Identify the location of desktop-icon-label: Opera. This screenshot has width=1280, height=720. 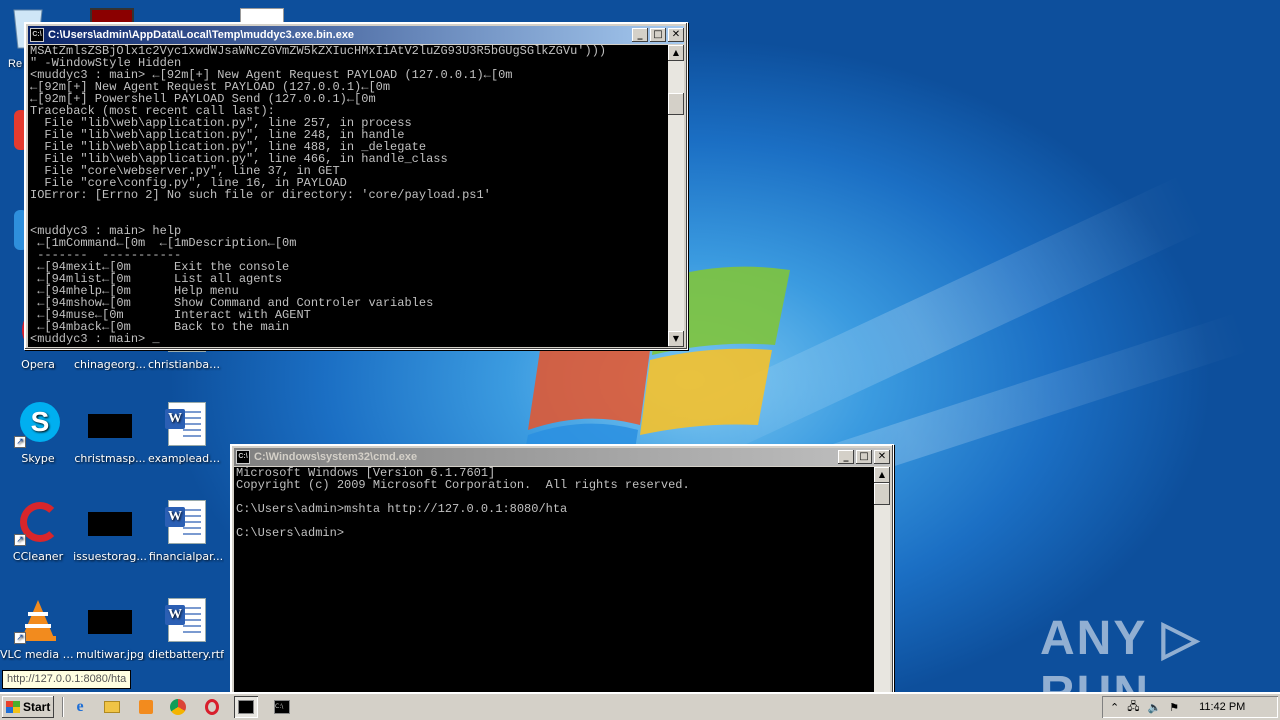
(38, 364).